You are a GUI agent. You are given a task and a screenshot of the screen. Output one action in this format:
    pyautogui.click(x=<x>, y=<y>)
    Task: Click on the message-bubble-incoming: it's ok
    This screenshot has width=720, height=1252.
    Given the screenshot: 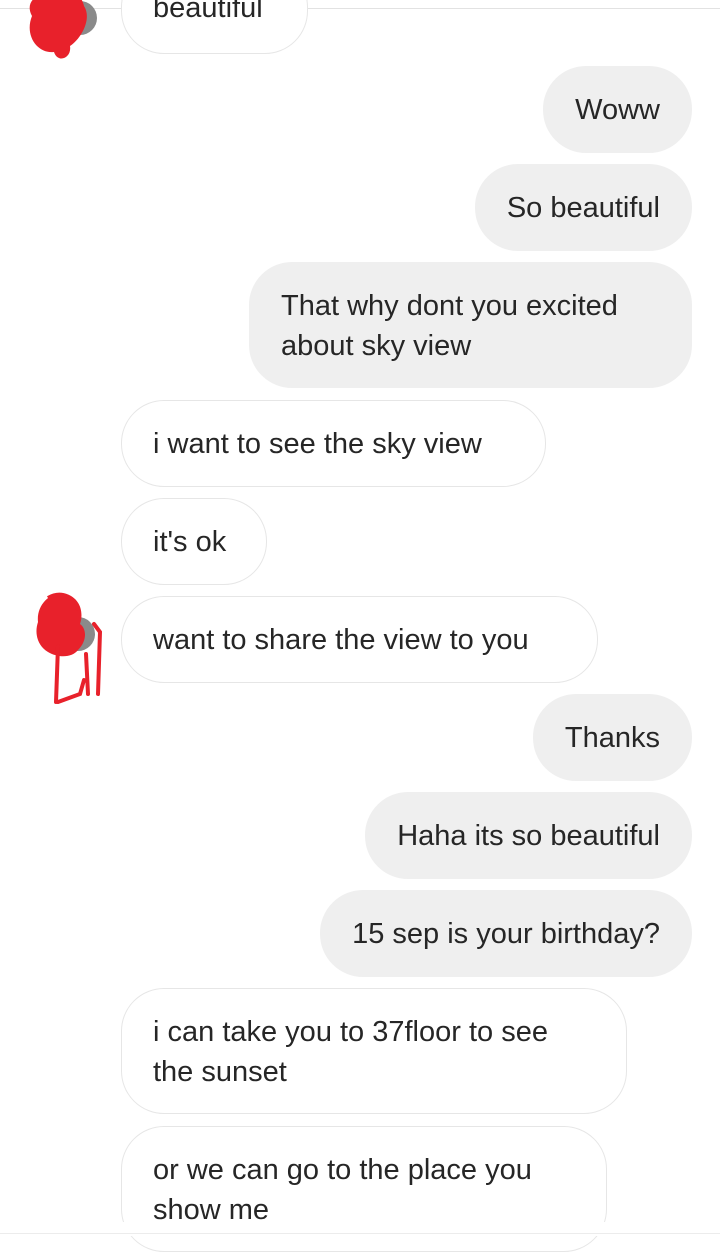 What is the action you would take?
    pyautogui.click(x=194, y=541)
    